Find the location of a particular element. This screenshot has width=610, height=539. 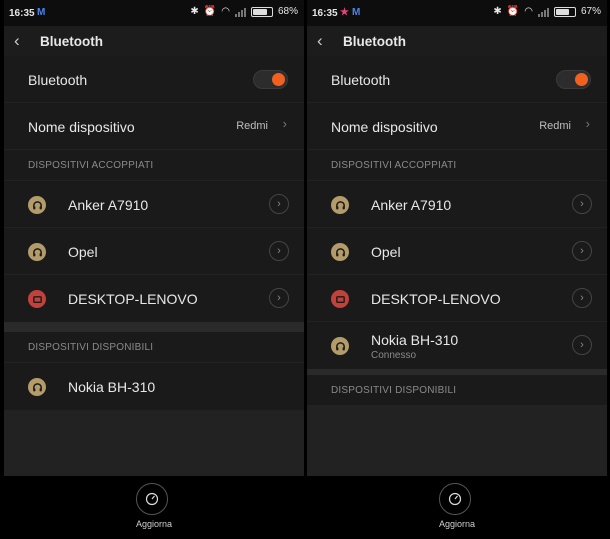

status-bar: 16:35 M ✱ ⏰ ◠ 68% is located at coordinates (154, 13).